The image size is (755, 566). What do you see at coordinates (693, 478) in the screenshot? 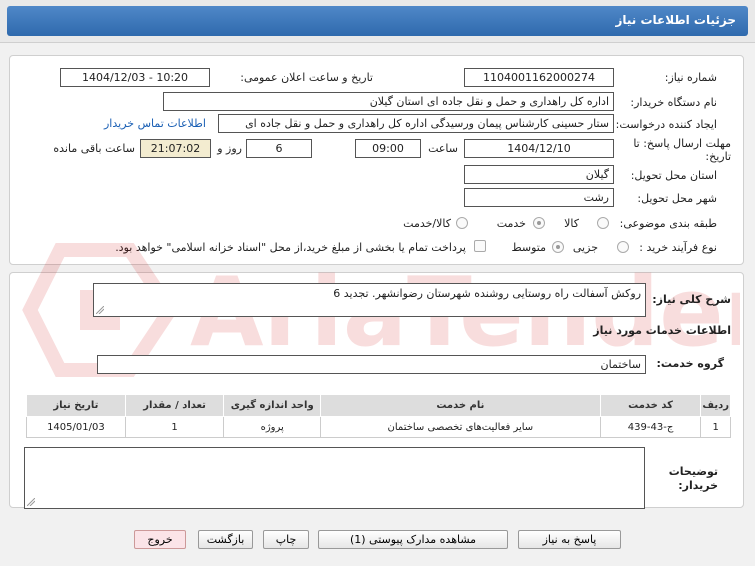
I see `buyer-notes-label: توضیحات خریدار:` at bounding box center [693, 478].